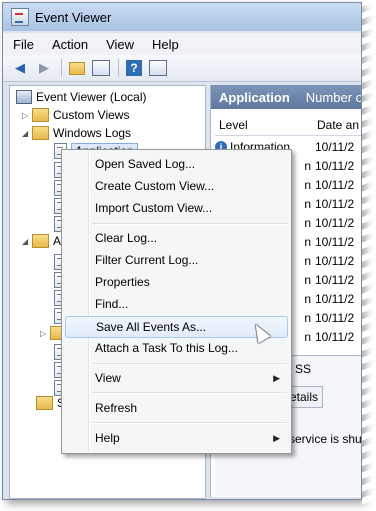 This screenshot has height=511, width=376. I want to click on tree-item-label: Event Viewer (Local), so click(91, 97).